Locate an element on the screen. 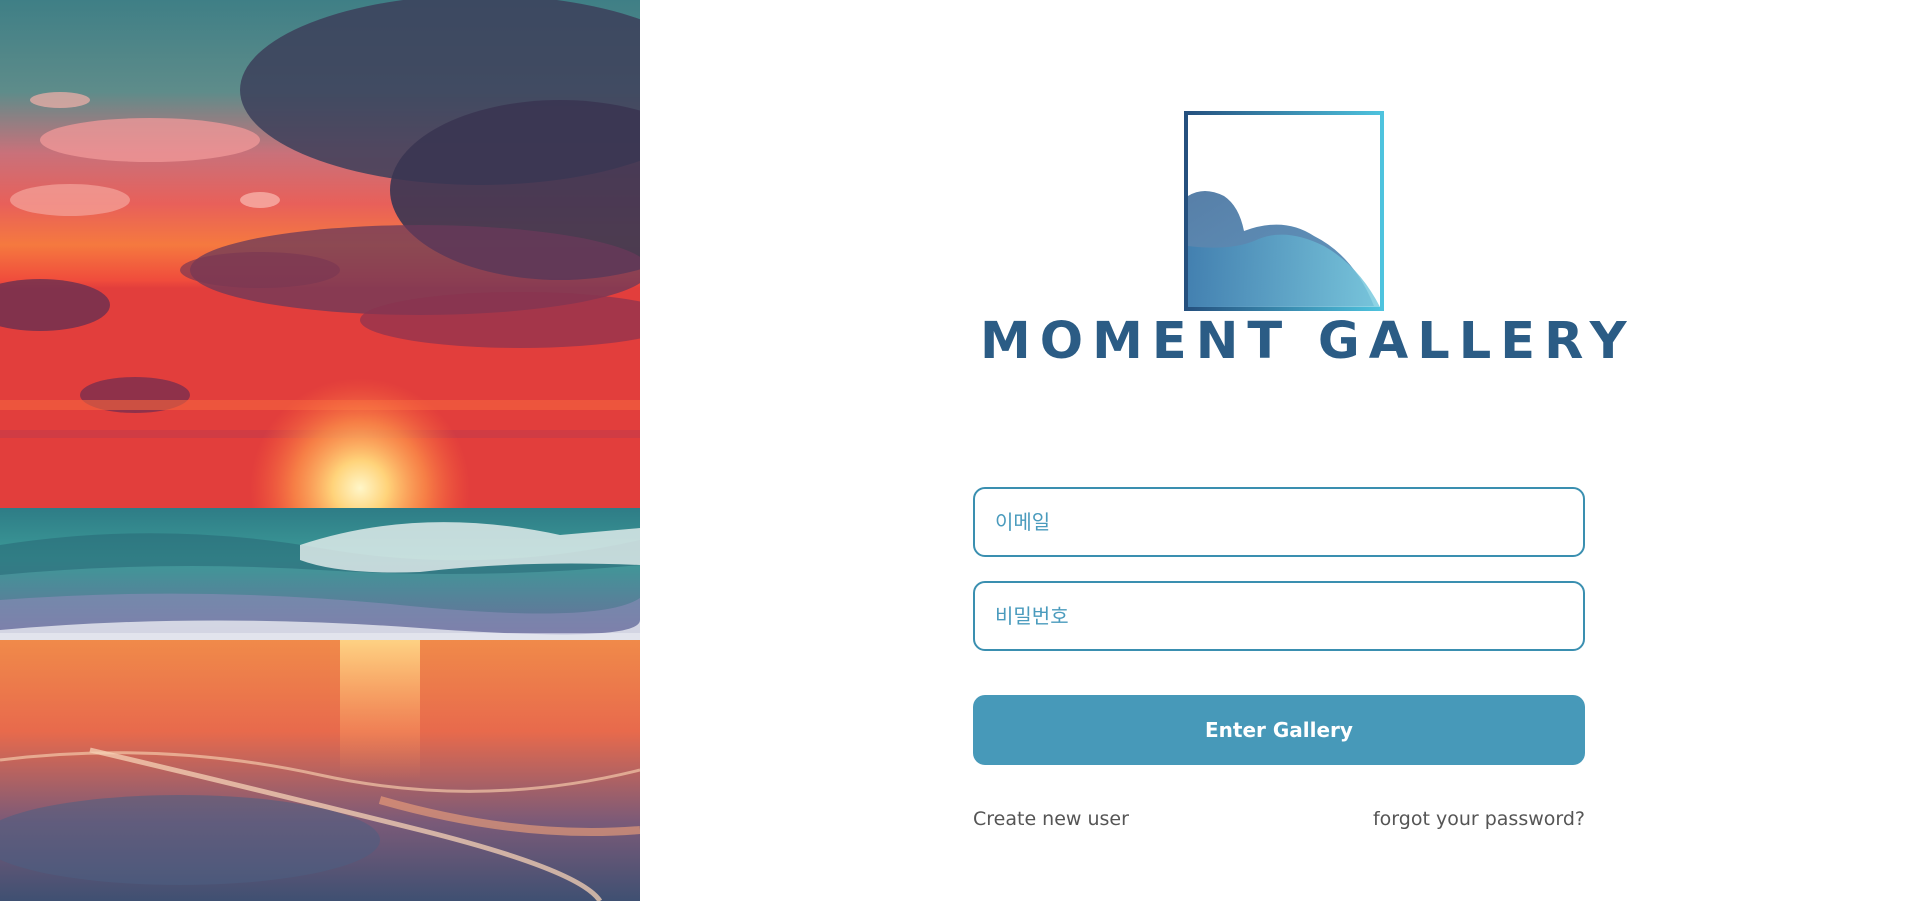 The height and width of the screenshot is (901, 1919). create-new-user-link: Create new user is located at coordinates (1051, 819).